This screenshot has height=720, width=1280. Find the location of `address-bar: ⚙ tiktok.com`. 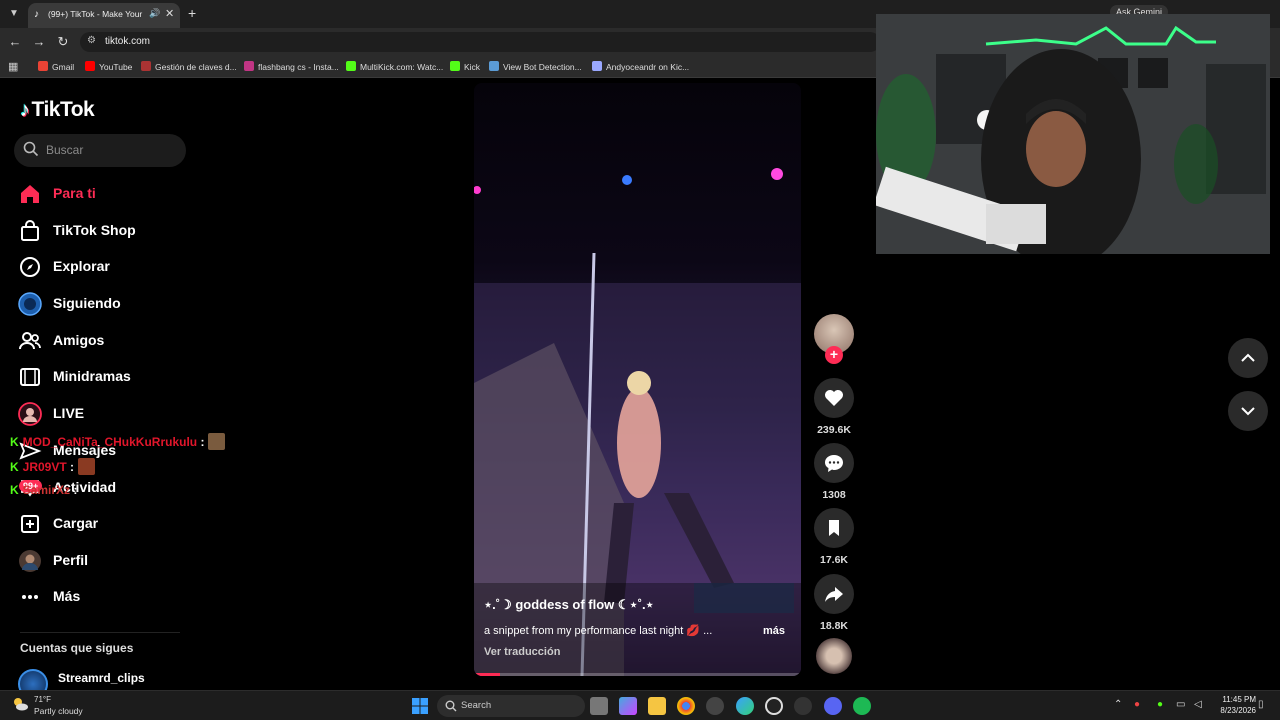

address-bar: ⚙ tiktok.com is located at coordinates (480, 42).